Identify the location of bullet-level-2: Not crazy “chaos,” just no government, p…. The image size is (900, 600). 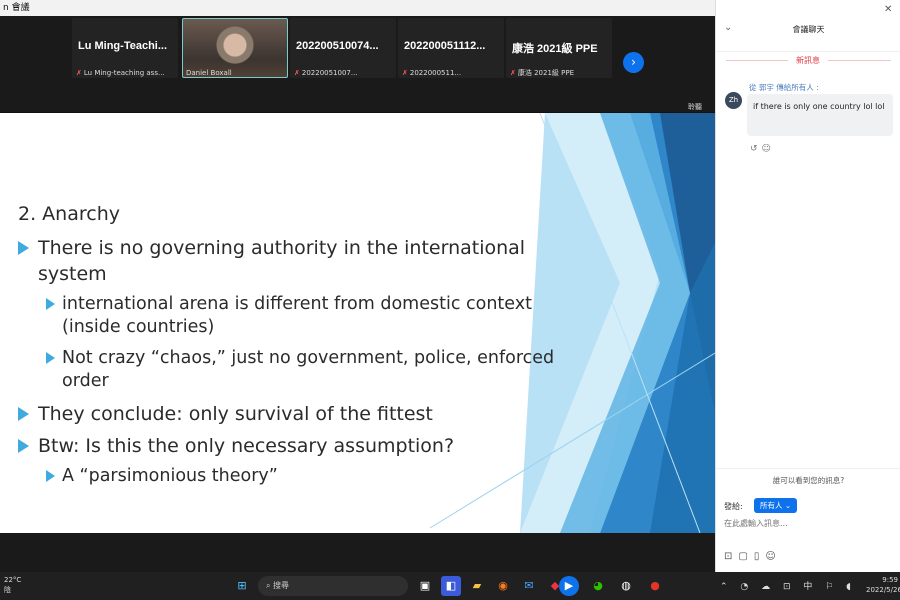
(298, 370).